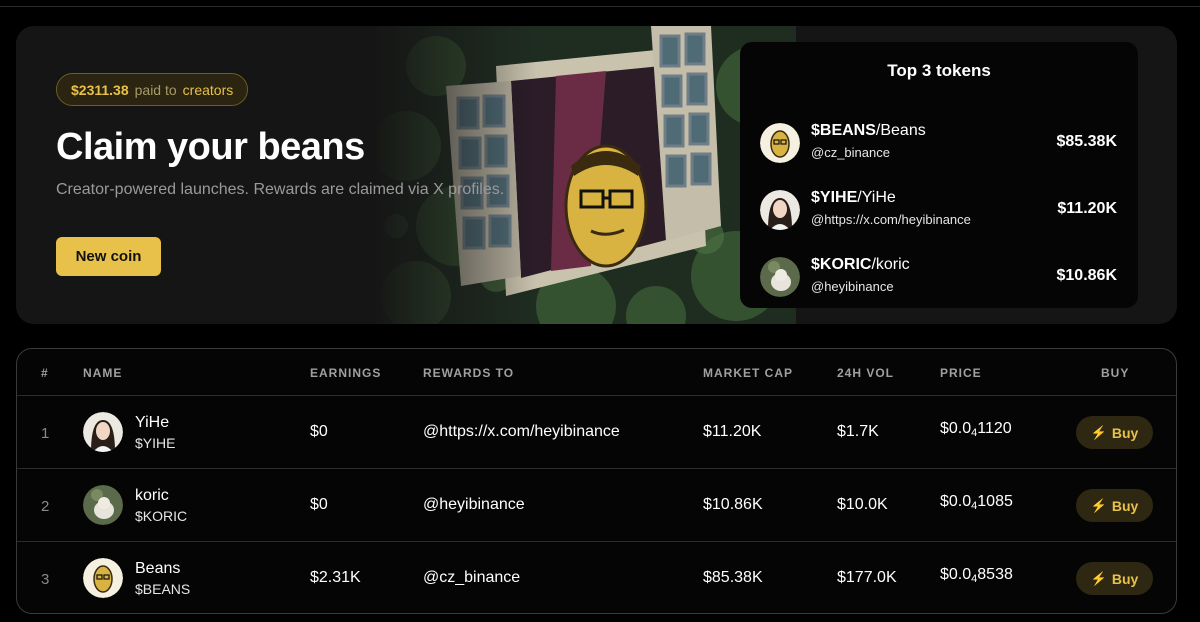 This screenshot has width=1200, height=622. Describe the element at coordinates (335, 577) in the screenshot. I see `earnings-value: $2.31K` at that location.